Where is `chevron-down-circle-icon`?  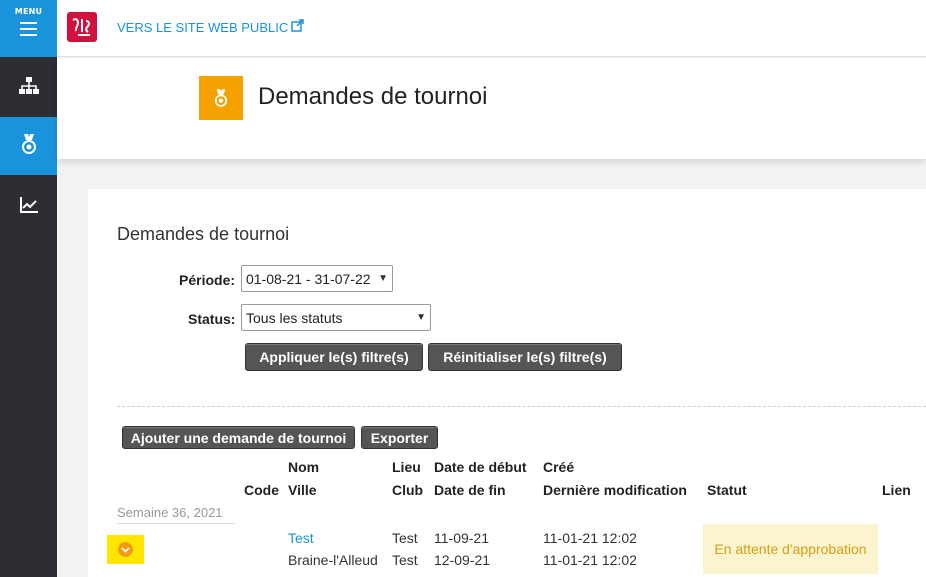
chevron-down-circle-icon is located at coordinates (125, 549).